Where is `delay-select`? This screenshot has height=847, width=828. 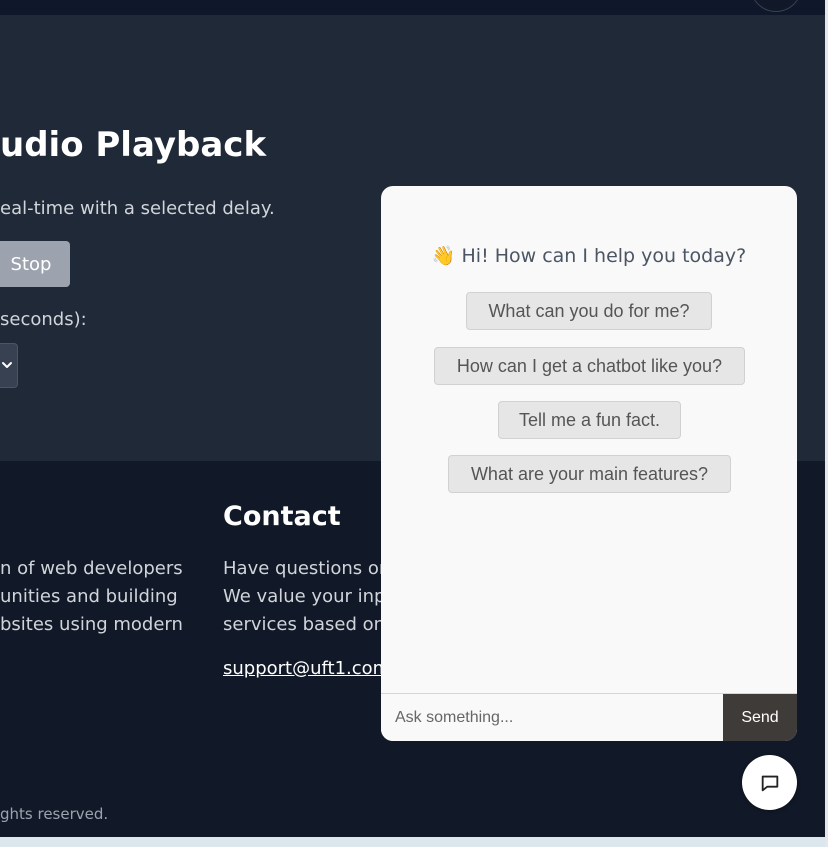
delay-select is located at coordinates (9, 365).